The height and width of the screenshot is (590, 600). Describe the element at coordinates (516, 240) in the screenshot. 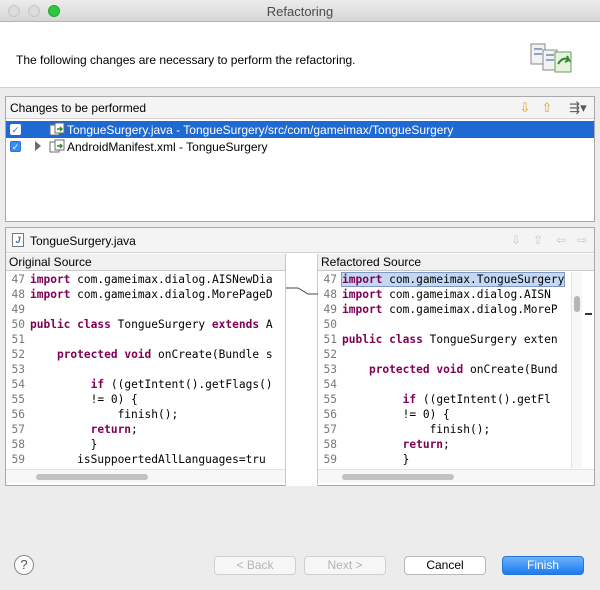

I see `next-difference-icon: ⇩` at that location.